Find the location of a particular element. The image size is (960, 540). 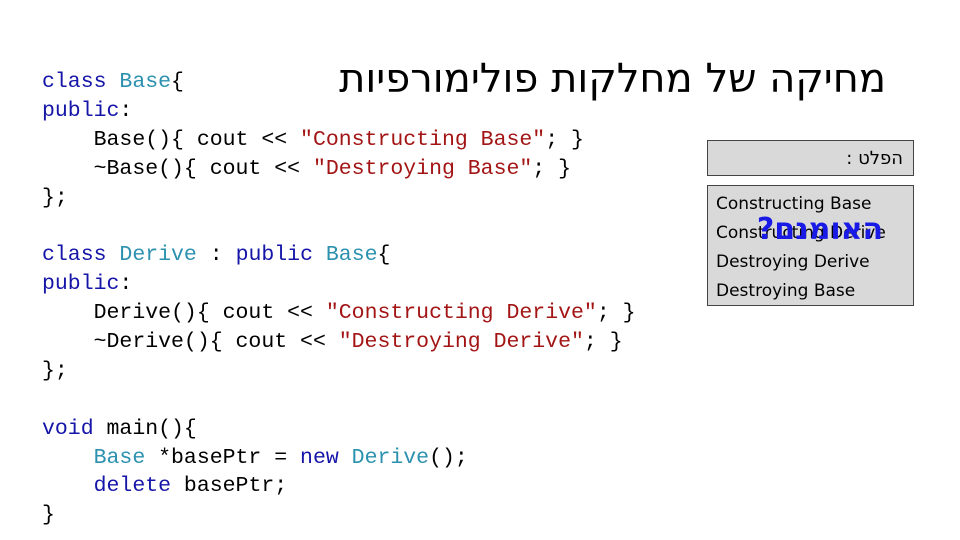

code-token: "Destroying Derive" is located at coordinates (461, 342).